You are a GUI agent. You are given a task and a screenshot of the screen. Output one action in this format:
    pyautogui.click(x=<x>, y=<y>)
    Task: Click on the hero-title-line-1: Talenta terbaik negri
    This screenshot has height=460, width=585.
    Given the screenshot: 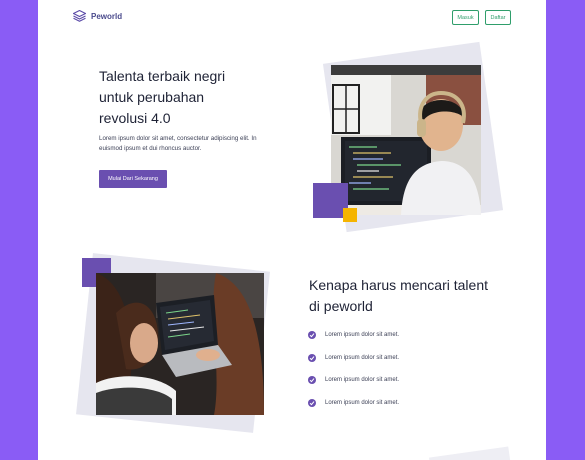 What is the action you would take?
    pyautogui.click(x=162, y=76)
    